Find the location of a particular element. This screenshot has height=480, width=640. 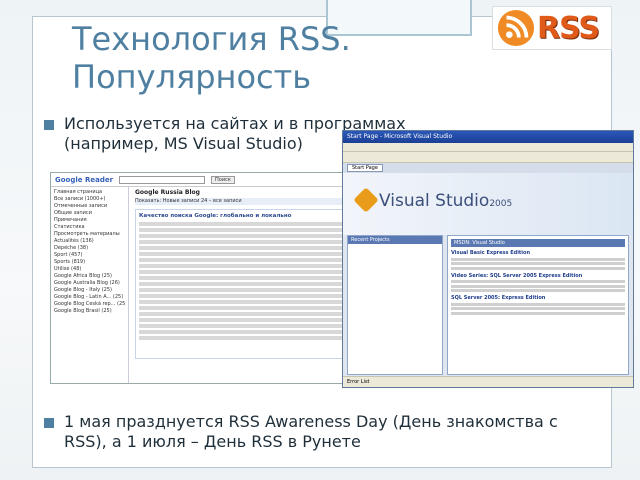

sidebar-item: Google Blog - Latin A... (25) is located at coordinates (89, 297).